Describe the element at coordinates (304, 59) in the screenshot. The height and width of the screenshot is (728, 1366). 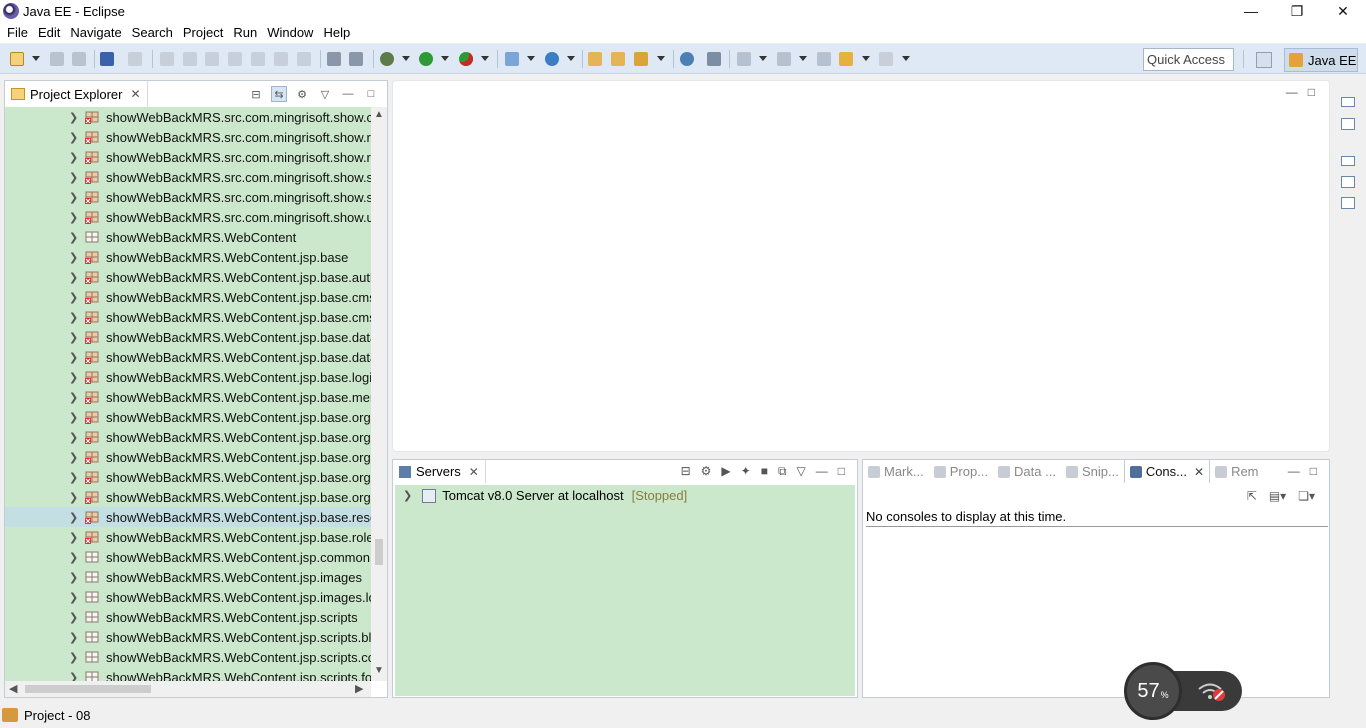
I see `step-return-icon` at that location.